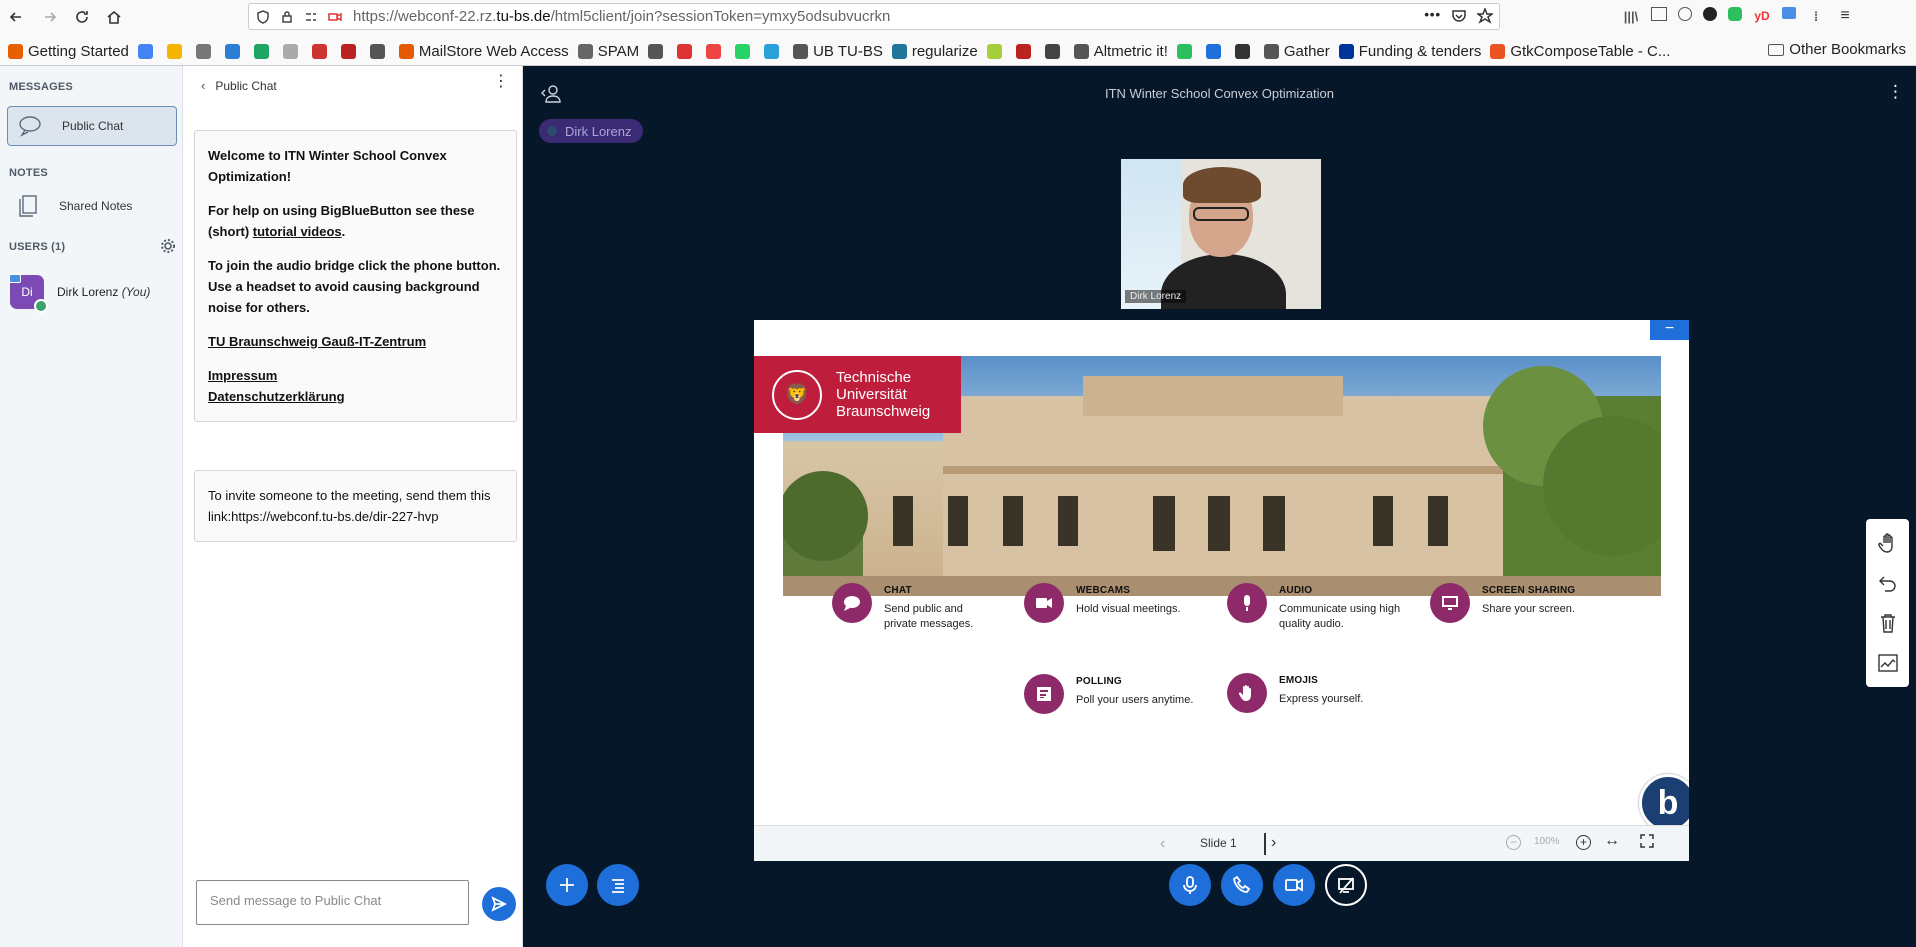 The height and width of the screenshot is (947, 1916). I want to click on back-button, so click(16, 17).